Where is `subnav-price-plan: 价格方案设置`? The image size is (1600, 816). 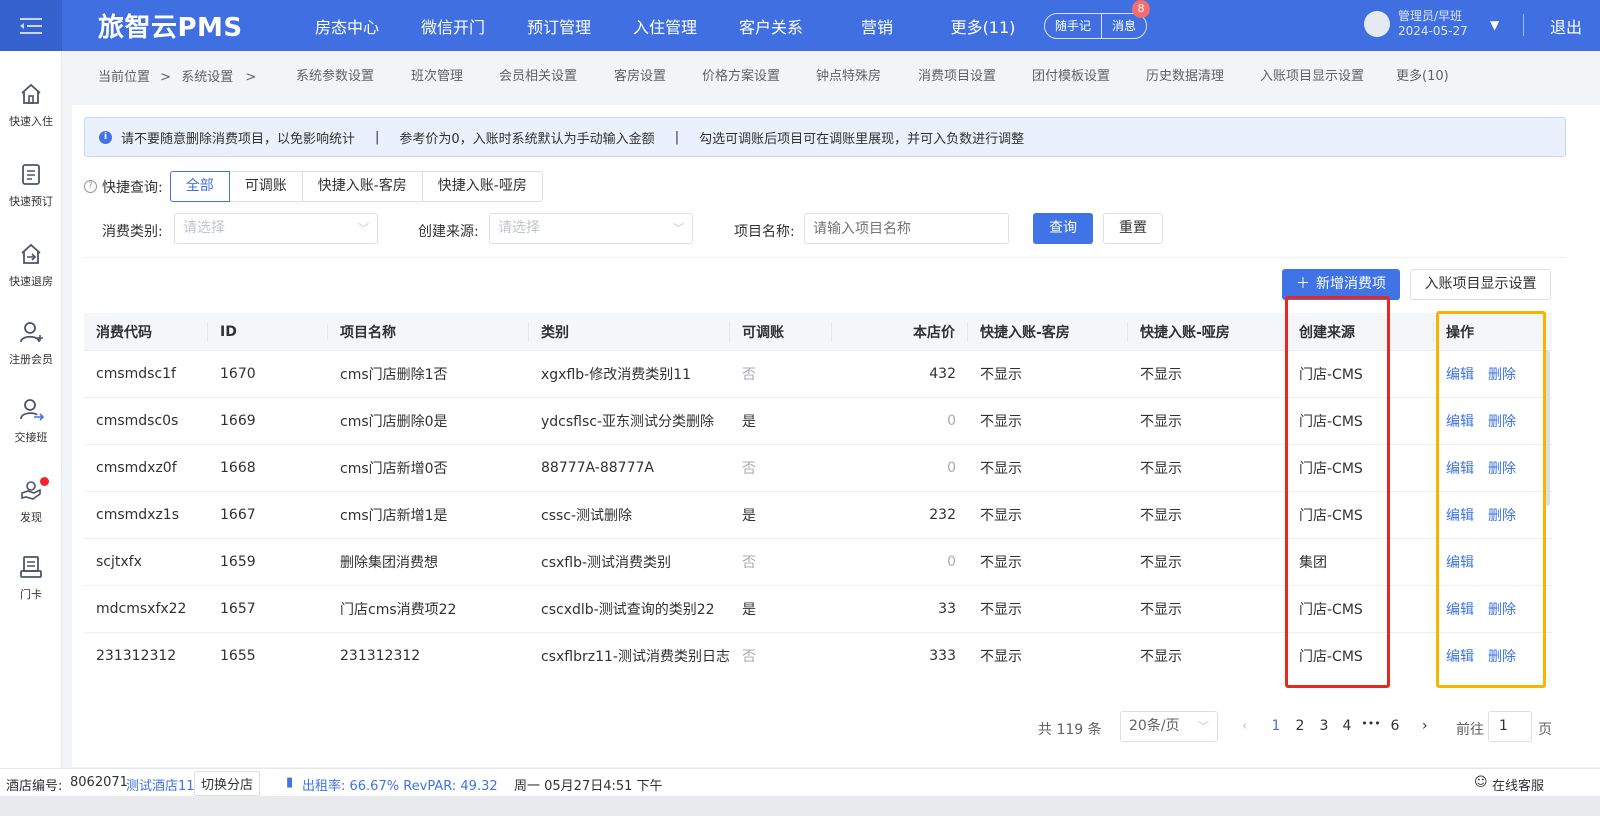
subnav-price-plan: 价格方案设置 is located at coordinates (741, 74).